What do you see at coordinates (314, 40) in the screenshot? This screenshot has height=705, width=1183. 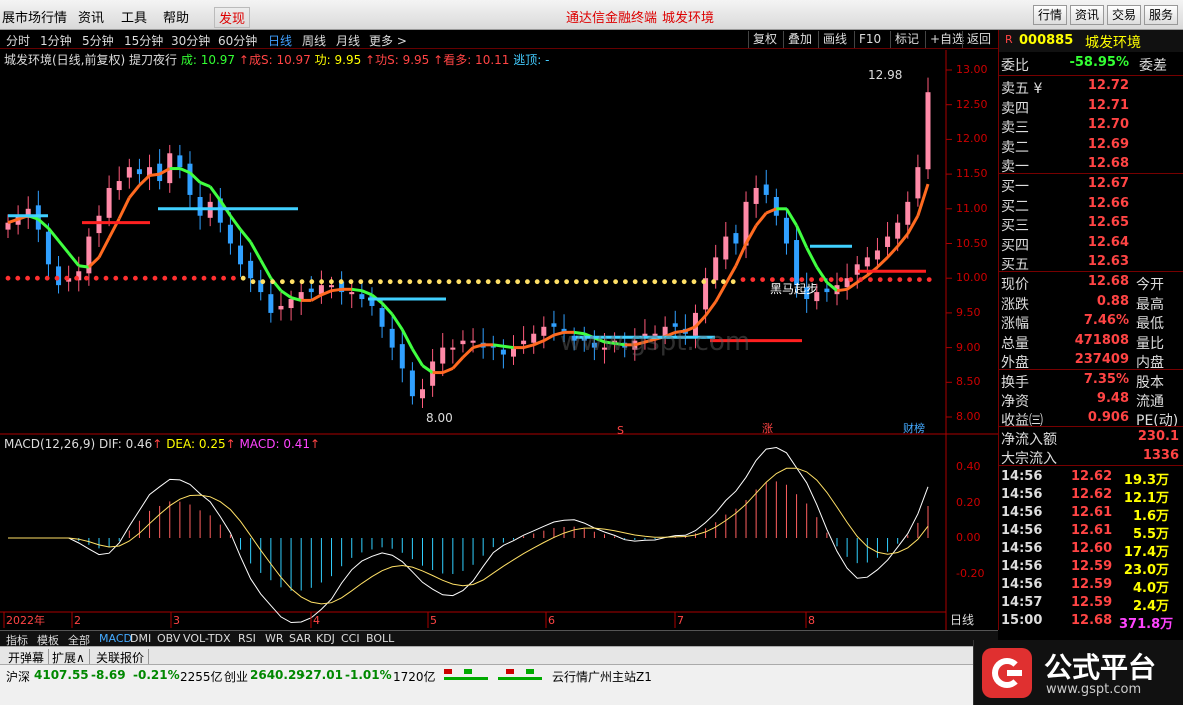 I see `tab-tf-weekly: 周线` at bounding box center [314, 40].